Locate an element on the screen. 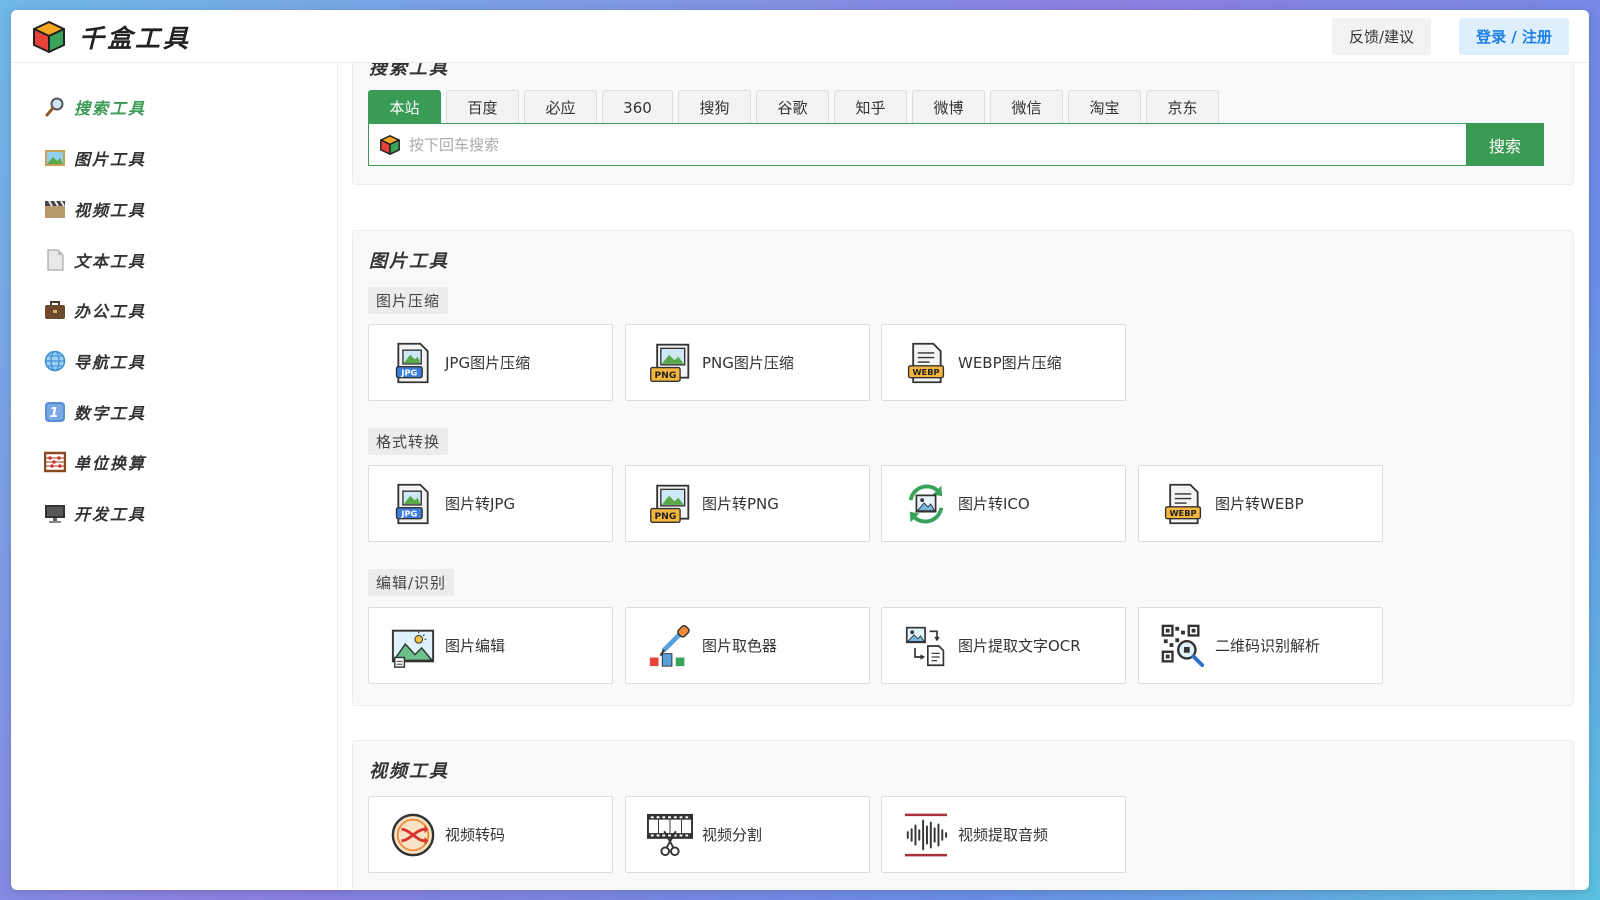  tool-ocr: 图片提取文字OCR is located at coordinates (1003, 645).